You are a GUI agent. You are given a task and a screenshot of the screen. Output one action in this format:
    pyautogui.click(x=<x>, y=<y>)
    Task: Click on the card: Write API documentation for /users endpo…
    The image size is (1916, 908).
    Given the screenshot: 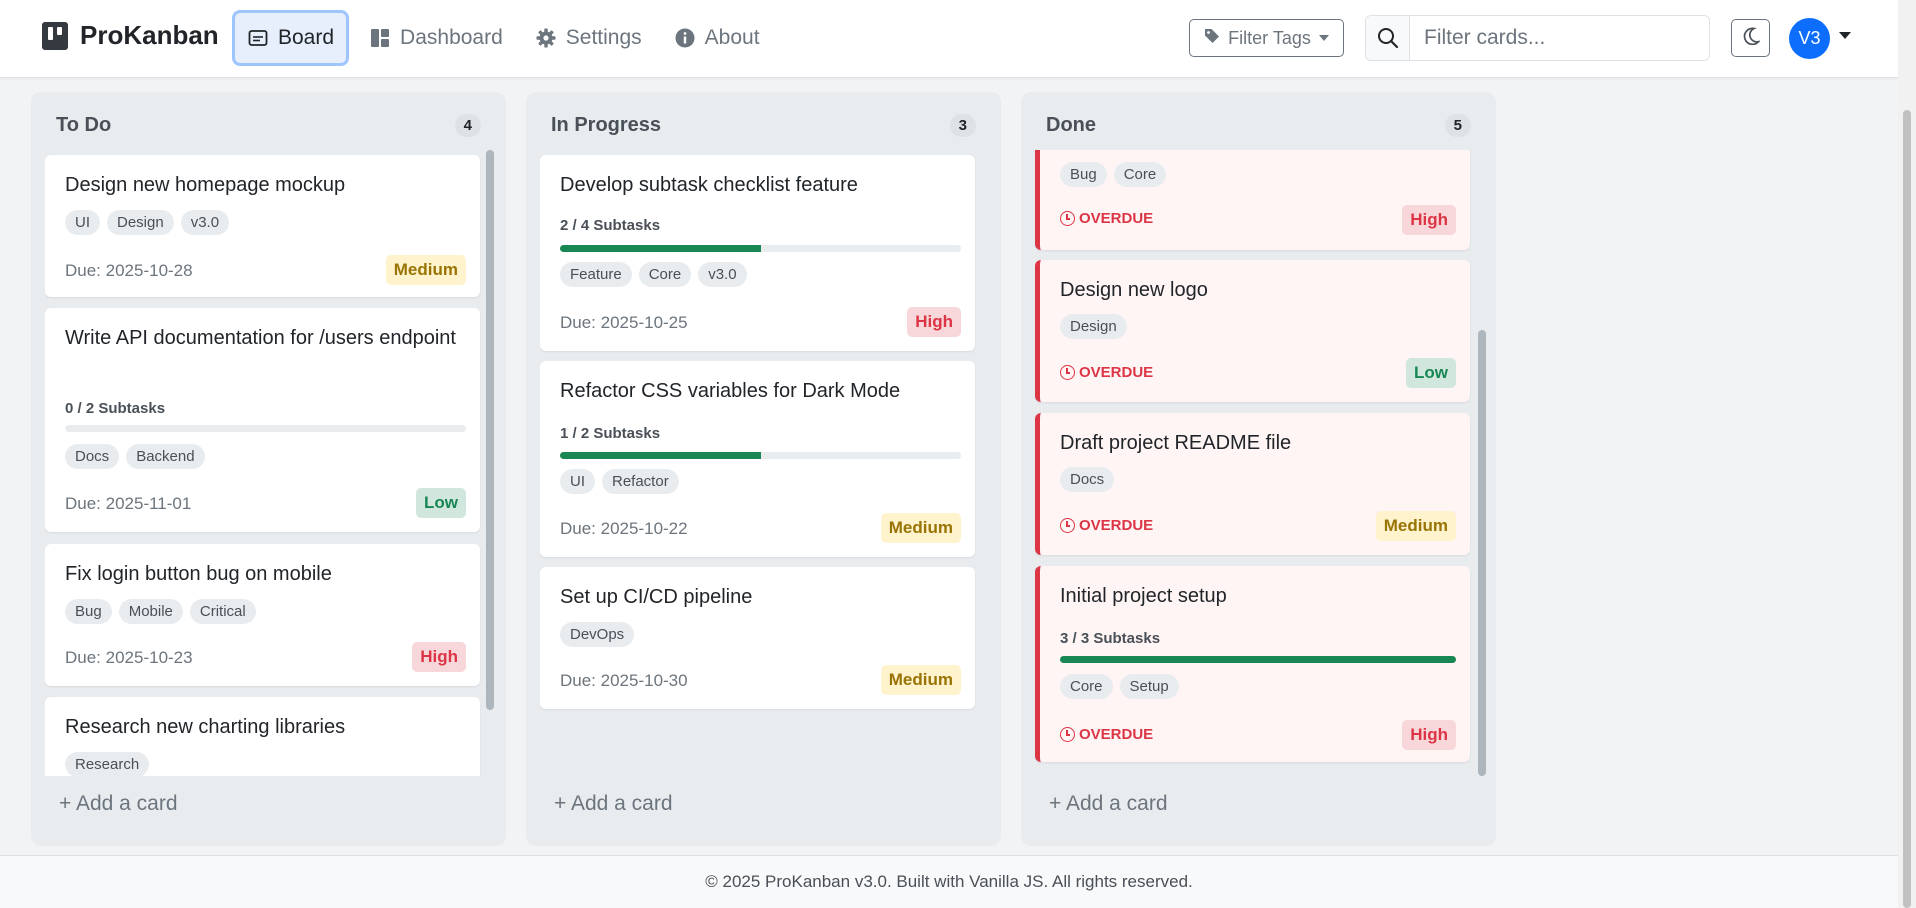 What is the action you would take?
    pyautogui.click(x=262, y=420)
    